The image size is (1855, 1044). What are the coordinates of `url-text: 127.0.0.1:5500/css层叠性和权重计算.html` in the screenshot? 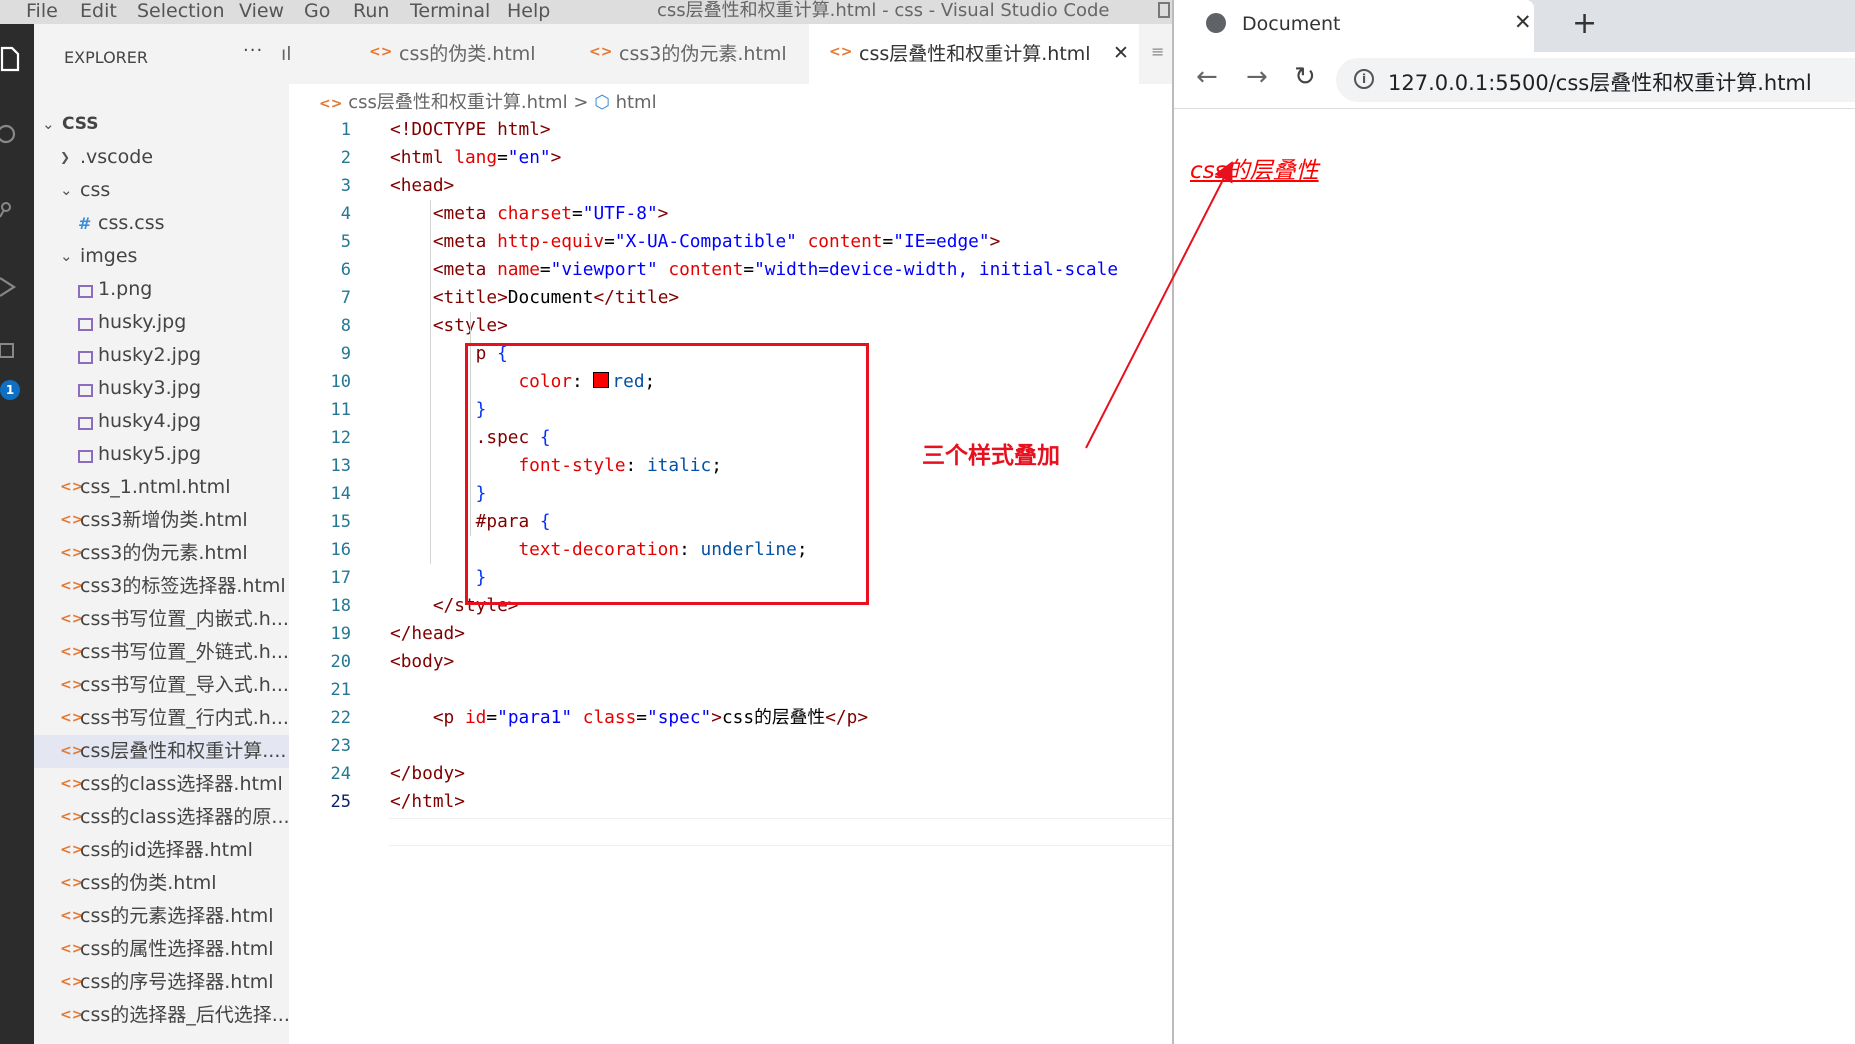 It's located at (1600, 82).